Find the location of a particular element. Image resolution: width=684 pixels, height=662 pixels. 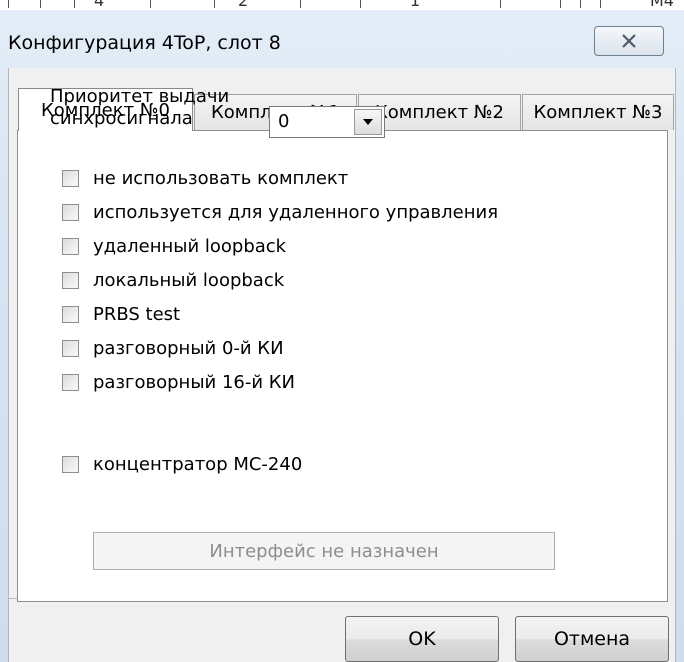

background-digit: M4 is located at coordinates (662, 5).